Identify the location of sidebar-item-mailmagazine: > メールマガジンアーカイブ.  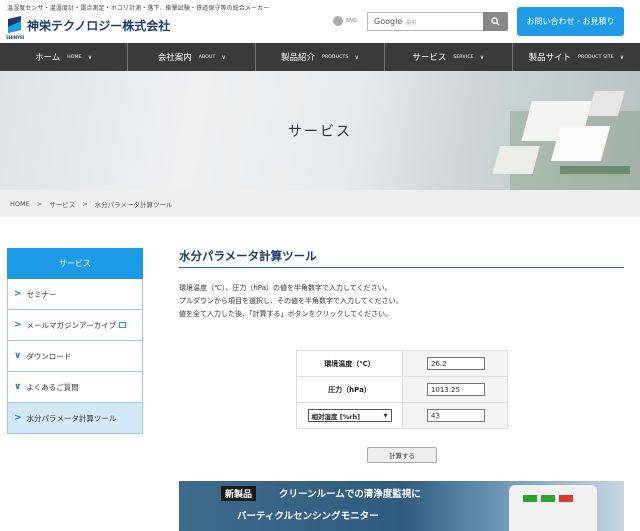
(75, 325).